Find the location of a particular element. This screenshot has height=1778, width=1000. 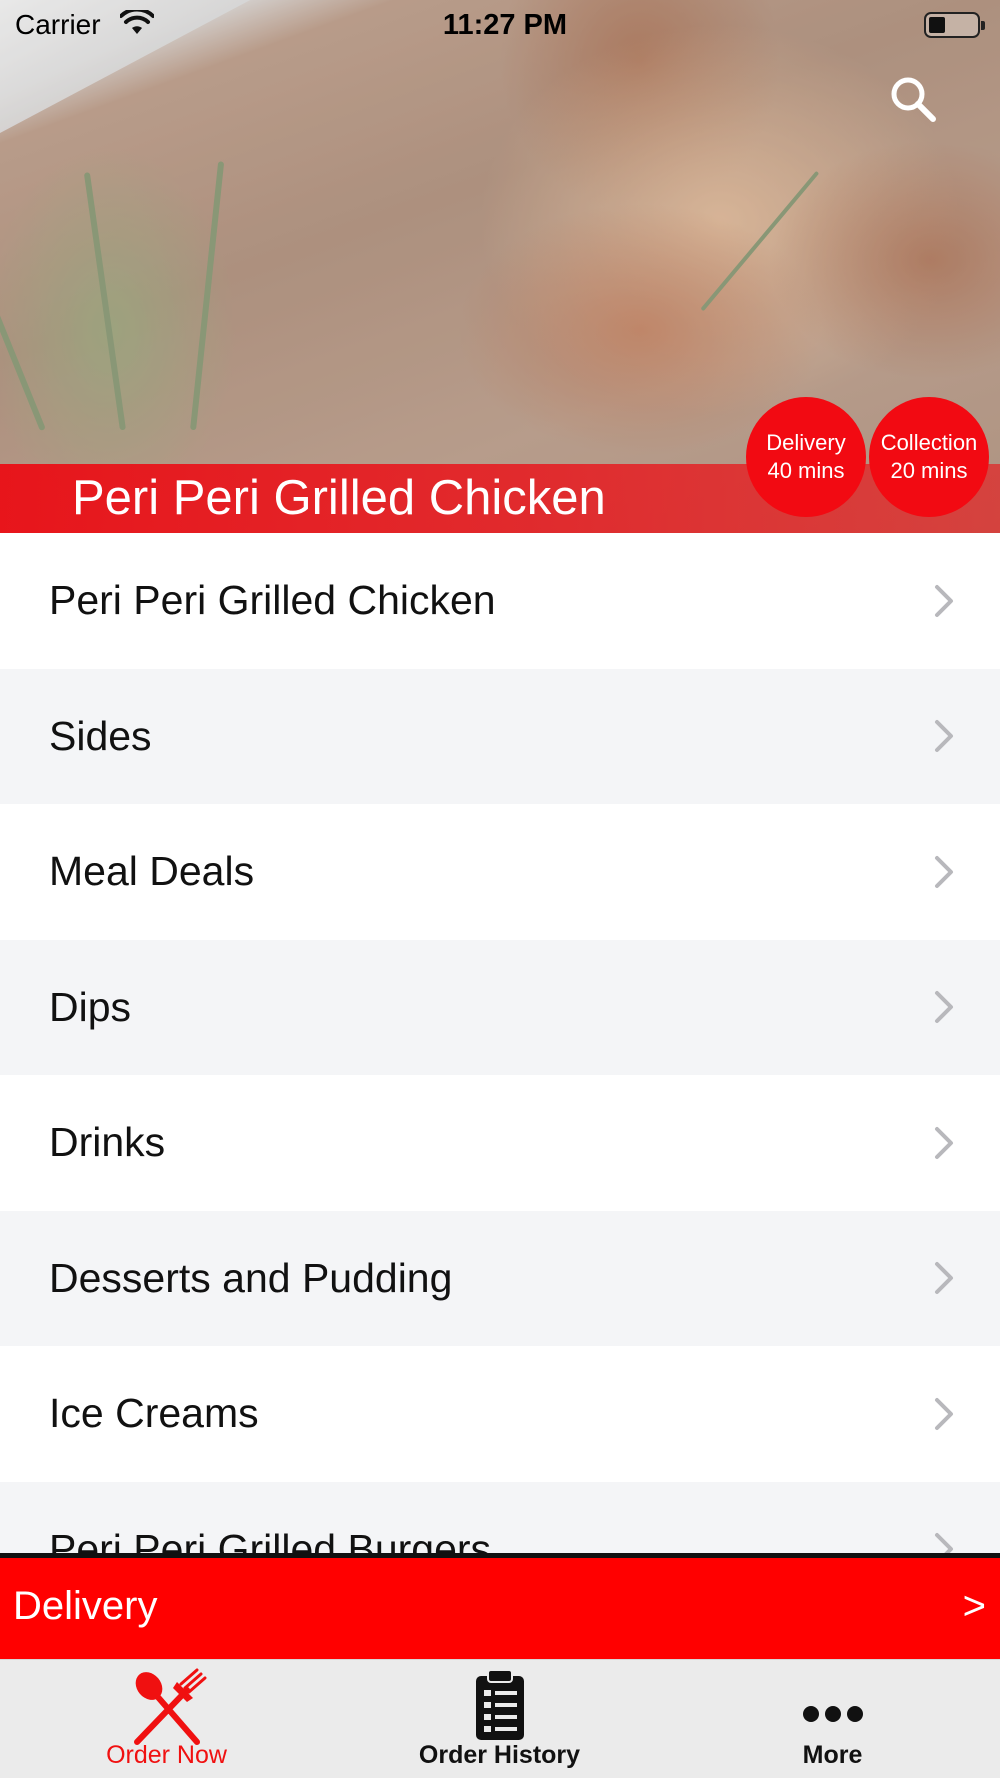

menu-category-item: Desserts and Pudding is located at coordinates (500, 1278).